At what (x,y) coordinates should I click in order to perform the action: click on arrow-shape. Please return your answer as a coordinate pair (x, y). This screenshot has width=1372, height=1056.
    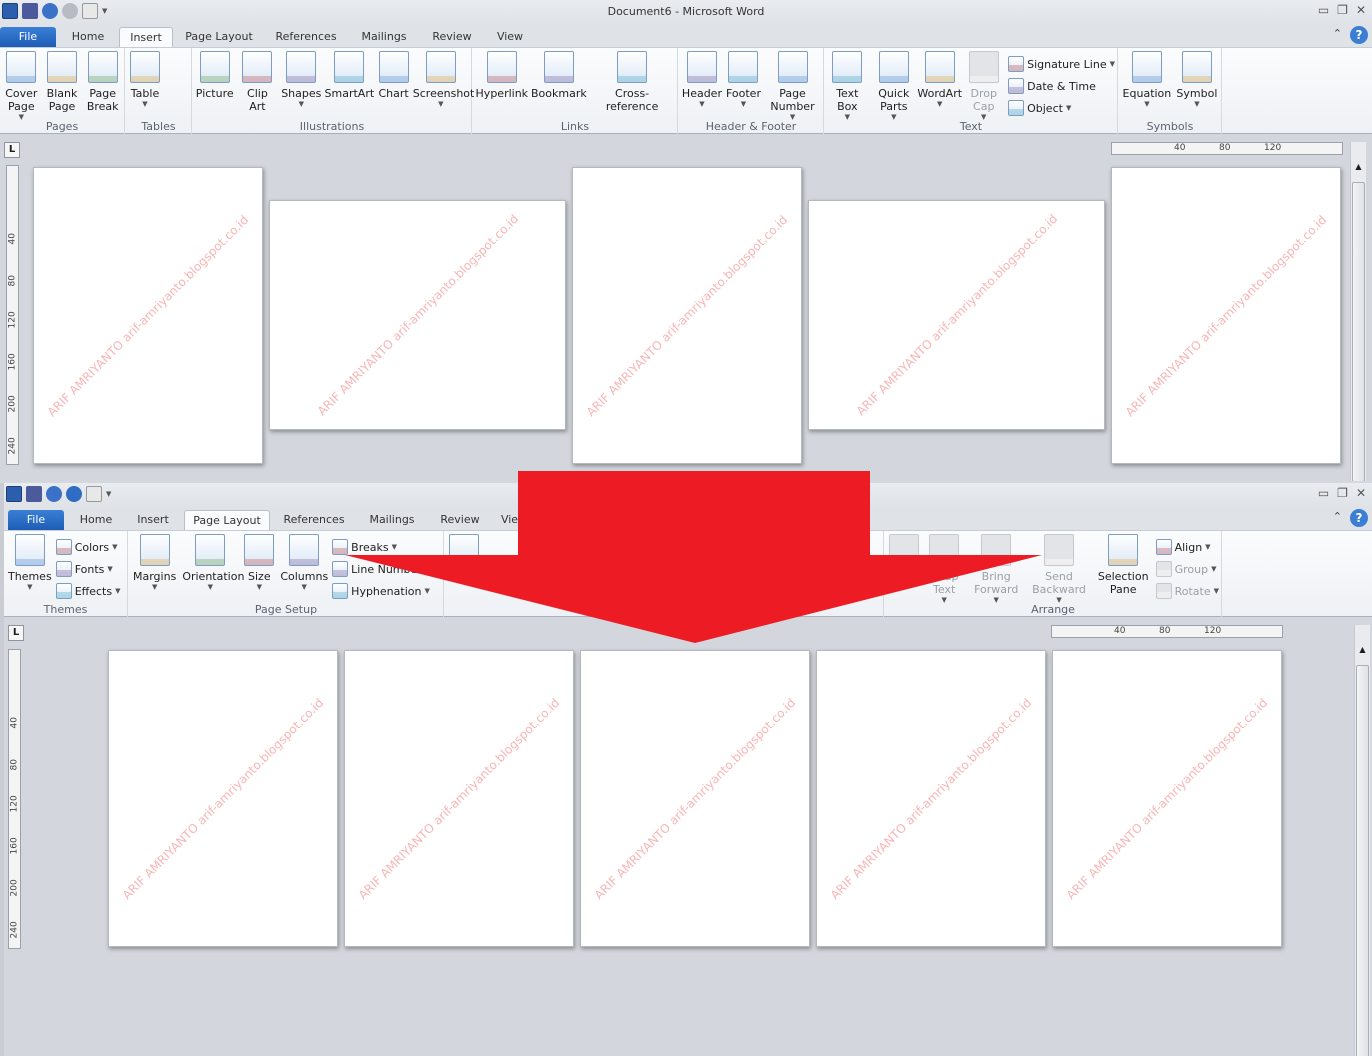
    Looking at the image, I should click on (693, 557).